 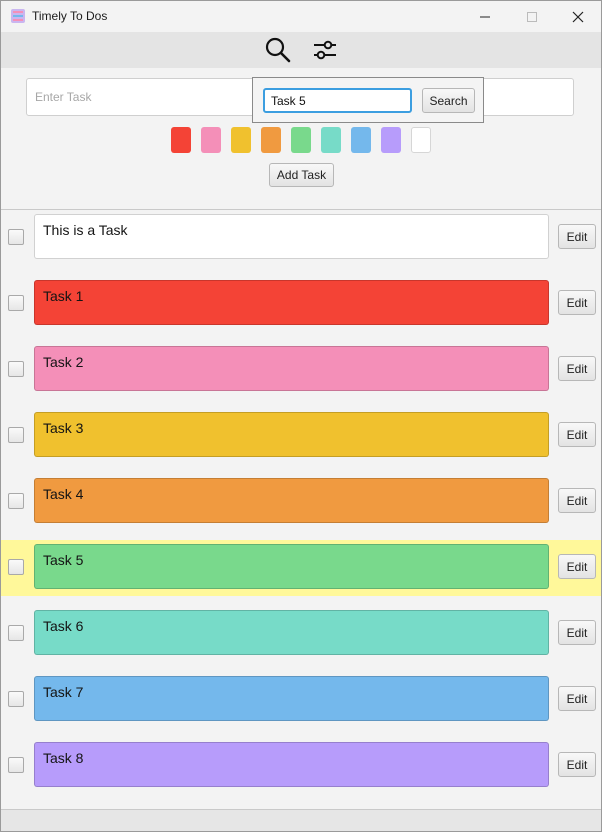 I want to click on task-row: This is a Task Edit, so click(x=301, y=238).